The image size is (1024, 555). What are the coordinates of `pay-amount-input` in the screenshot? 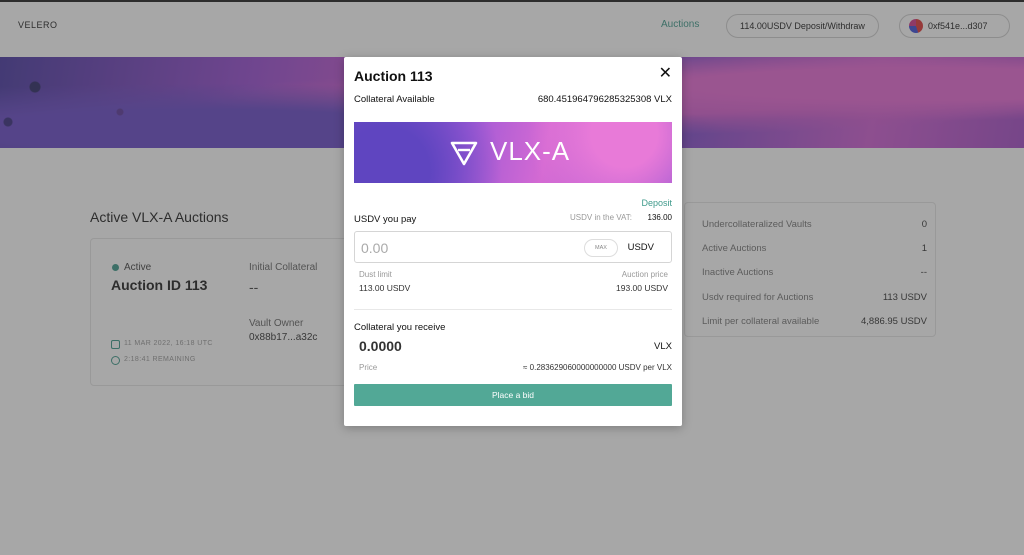 It's located at (461, 248).